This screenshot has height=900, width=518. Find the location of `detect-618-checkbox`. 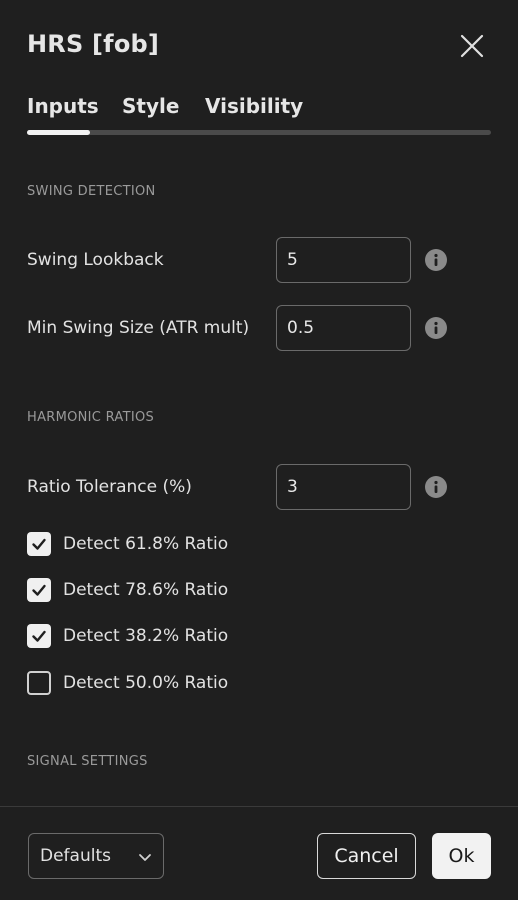

detect-618-checkbox is located at coordinates (39, 544).